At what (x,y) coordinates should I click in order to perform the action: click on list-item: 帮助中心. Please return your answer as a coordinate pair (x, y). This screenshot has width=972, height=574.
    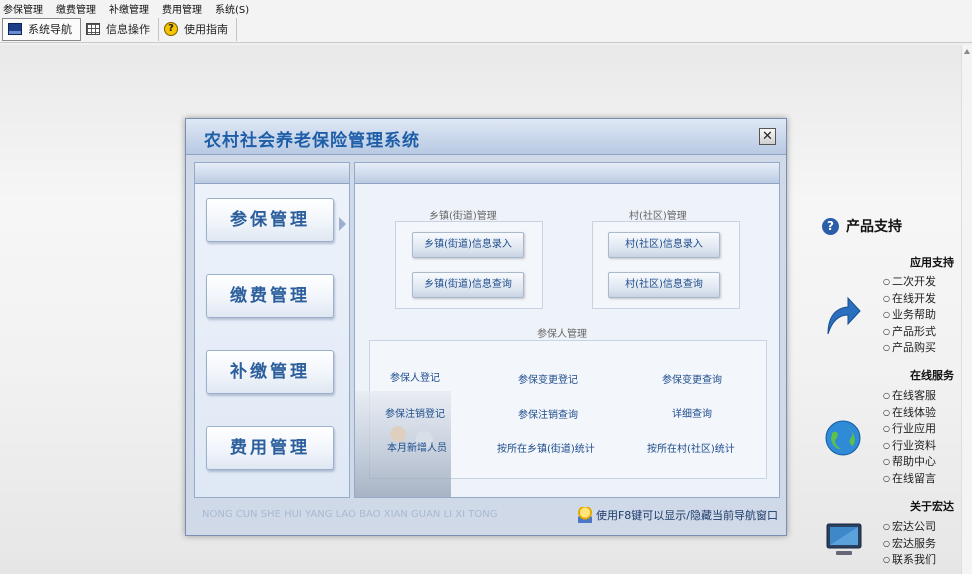
    Looking at the image, I should click on (909, 462).